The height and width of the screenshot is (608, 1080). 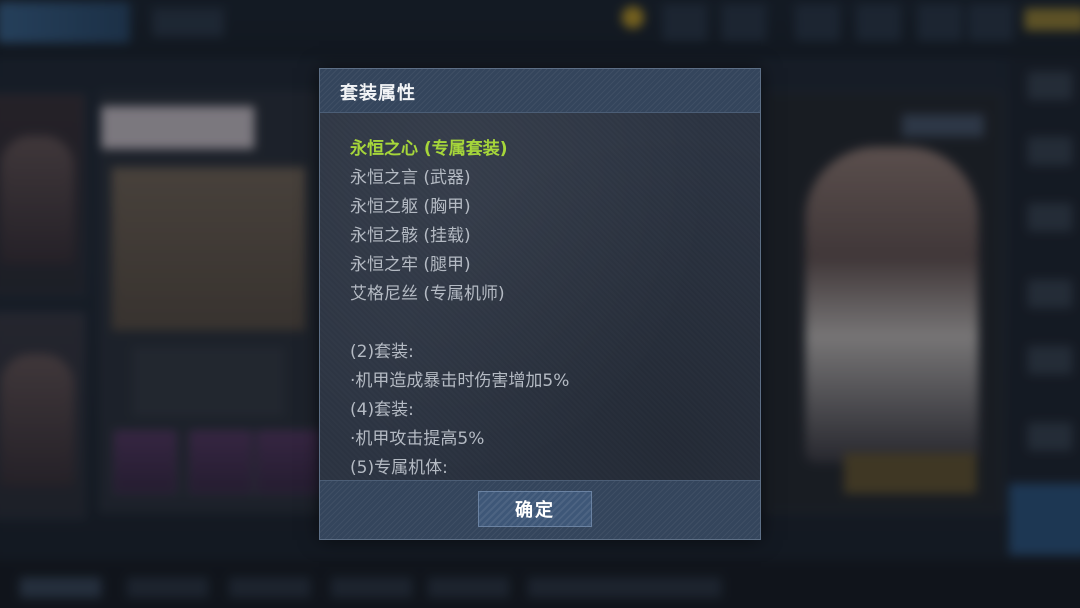 What do you see at coordinates (429, 149) in the screenshot?
I see `set-name: 永恒之心 (专属套装)` at bounding box center [429, 149].